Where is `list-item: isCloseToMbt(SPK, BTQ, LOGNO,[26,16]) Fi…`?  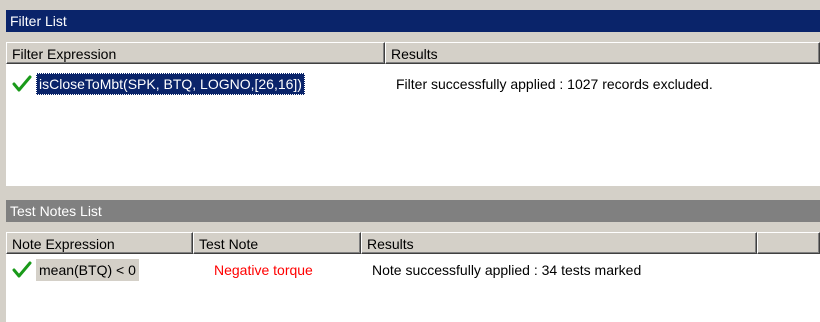
list-item: isCloseToMbt(SPK, BTQ, LOGNO,[26,16]) Fi… is located at coordinates (413, 84).